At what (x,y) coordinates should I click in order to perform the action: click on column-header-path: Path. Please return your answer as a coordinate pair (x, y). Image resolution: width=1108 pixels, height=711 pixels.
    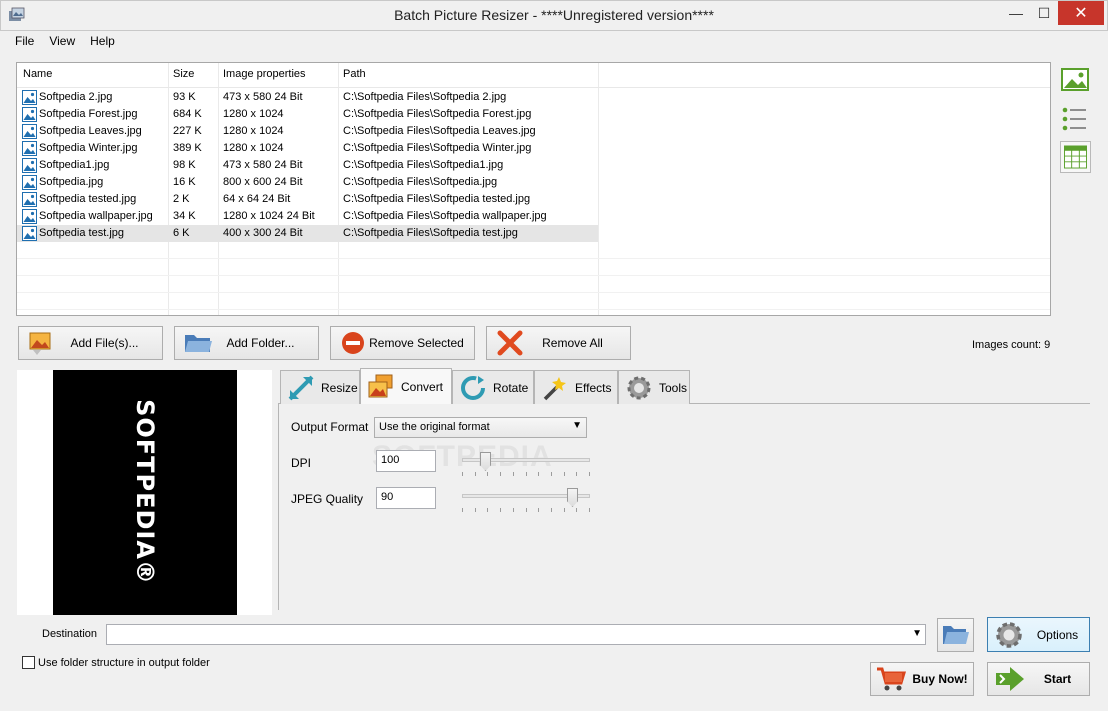
    Looking at the image, I should click on (354, 74).